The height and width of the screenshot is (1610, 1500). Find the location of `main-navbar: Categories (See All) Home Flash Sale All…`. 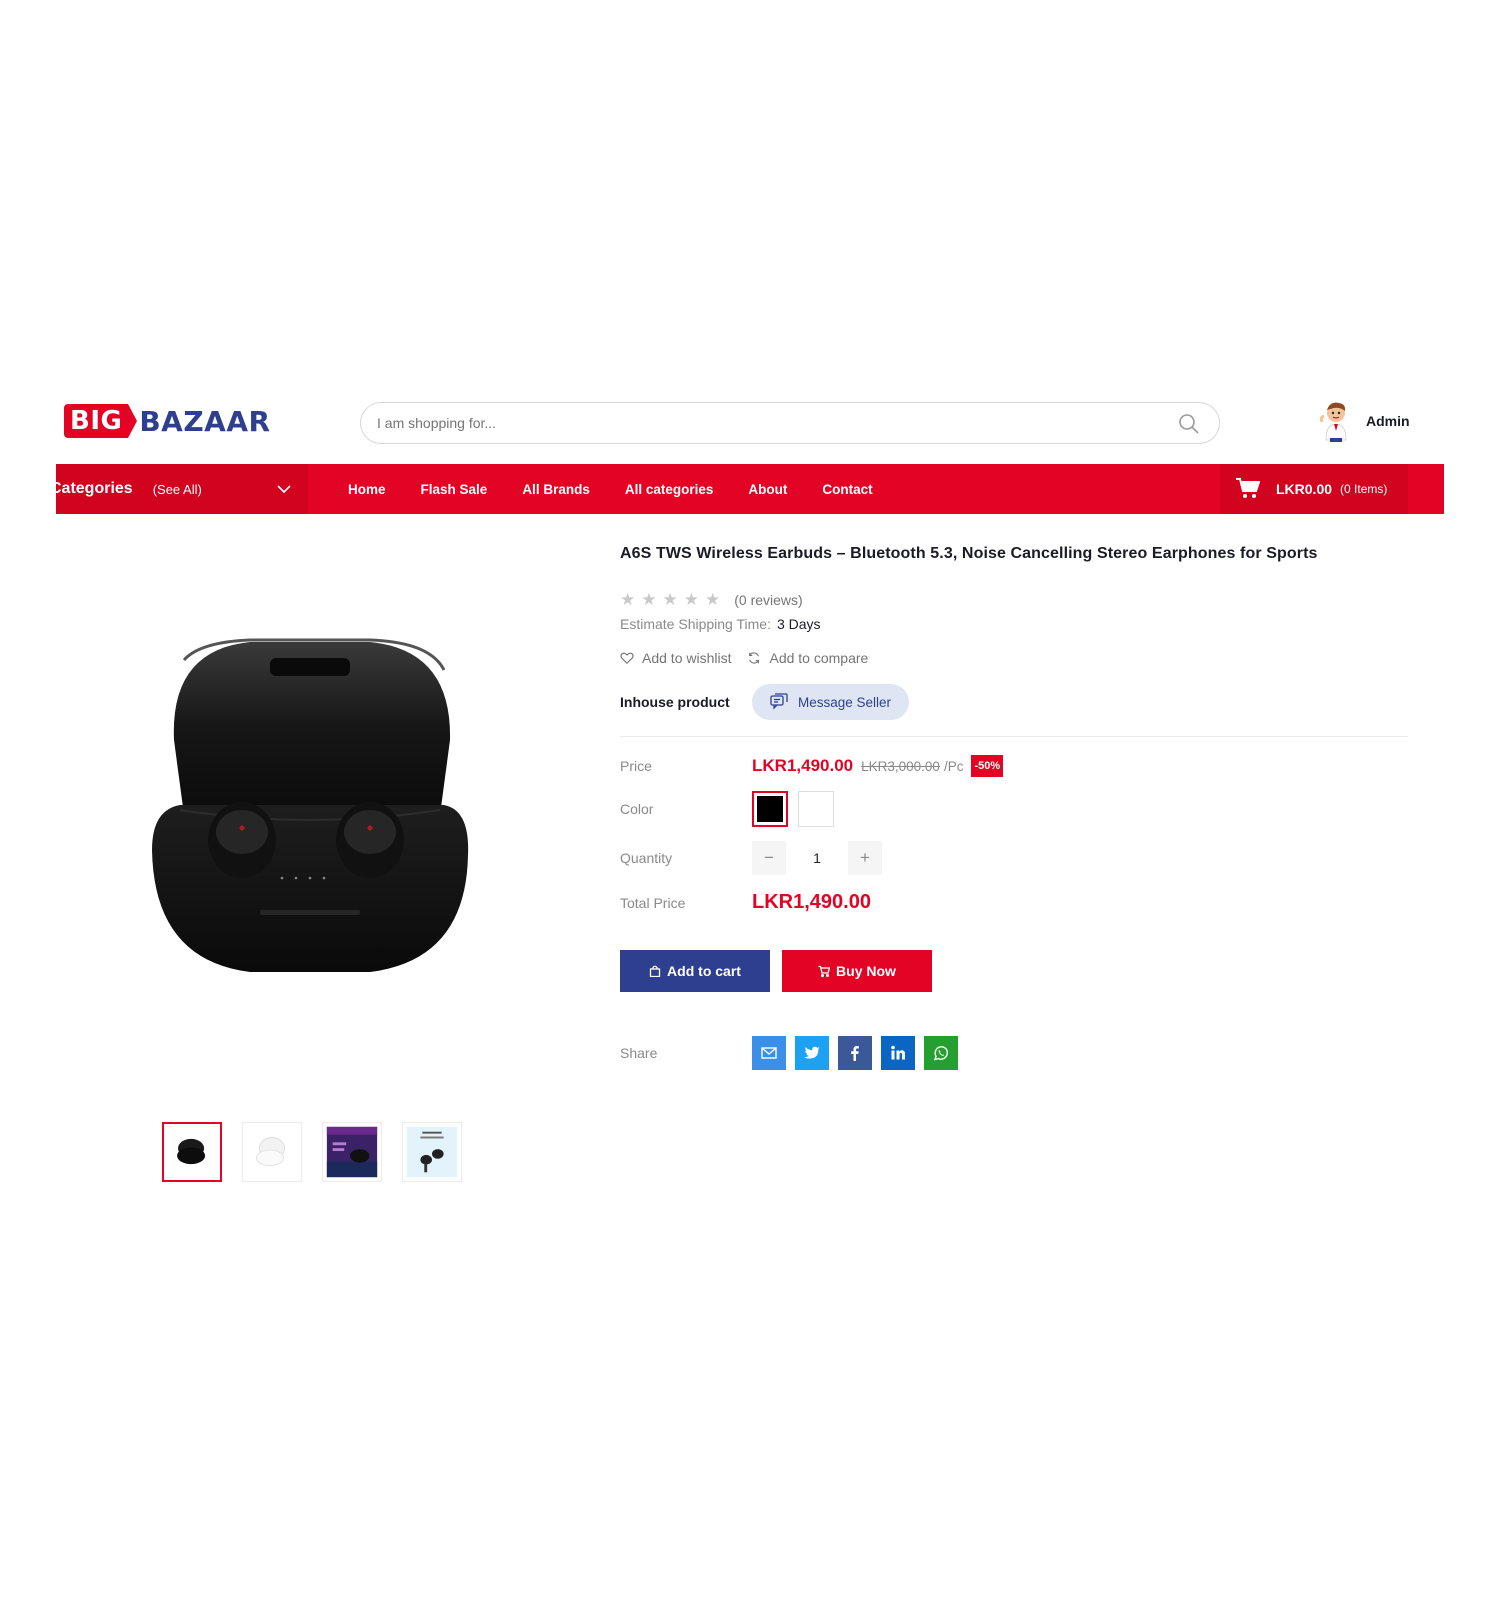

main-navbar: Categories (See All) Home Flash Sale All… is located at coordinates (747, 489).